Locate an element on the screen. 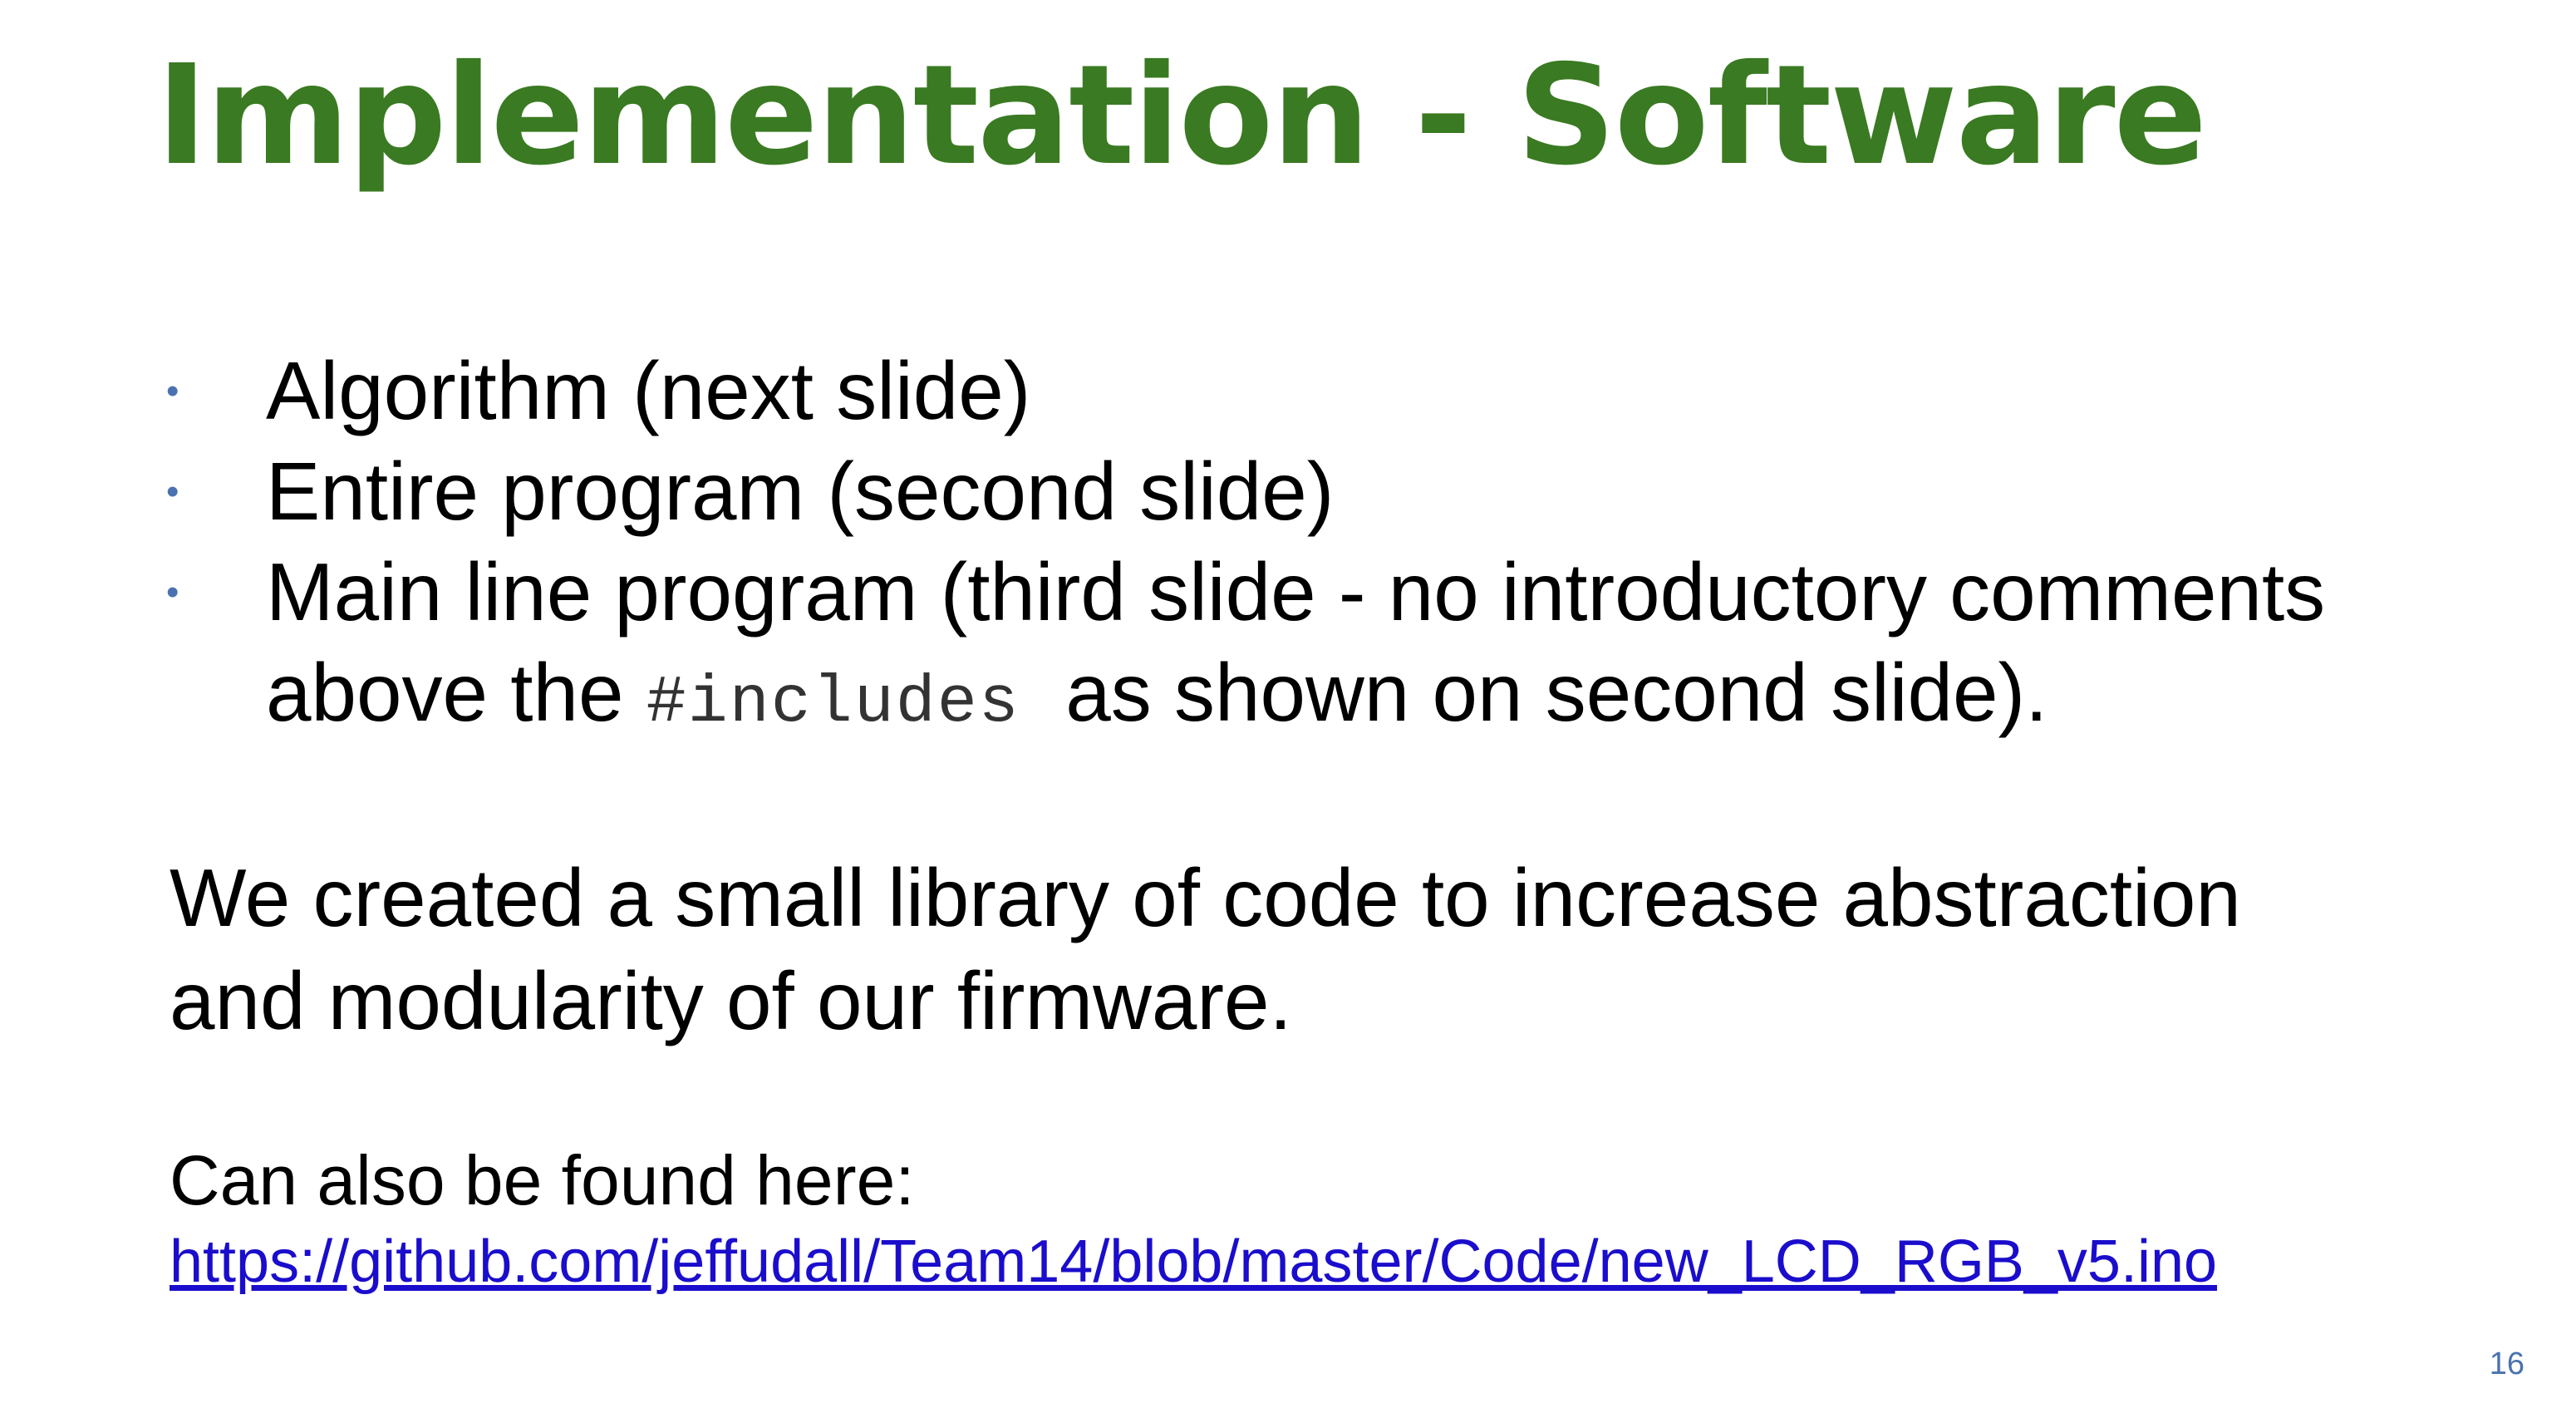  bullet-text: Entire program (second slide) is located at coordinates (800, 491).